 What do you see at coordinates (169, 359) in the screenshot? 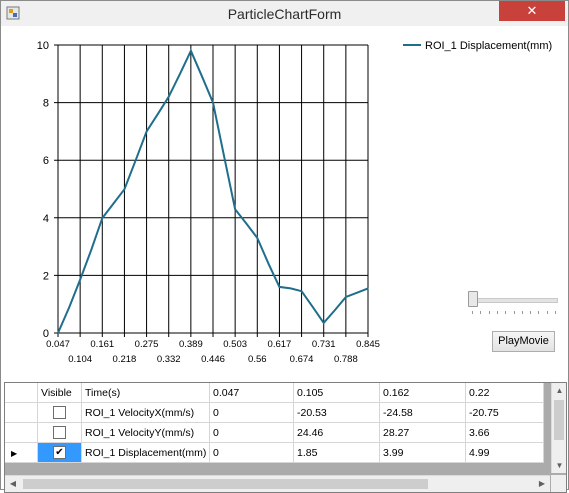
I see `x-tick-label: 0.332` at bounding box center [169, 359].